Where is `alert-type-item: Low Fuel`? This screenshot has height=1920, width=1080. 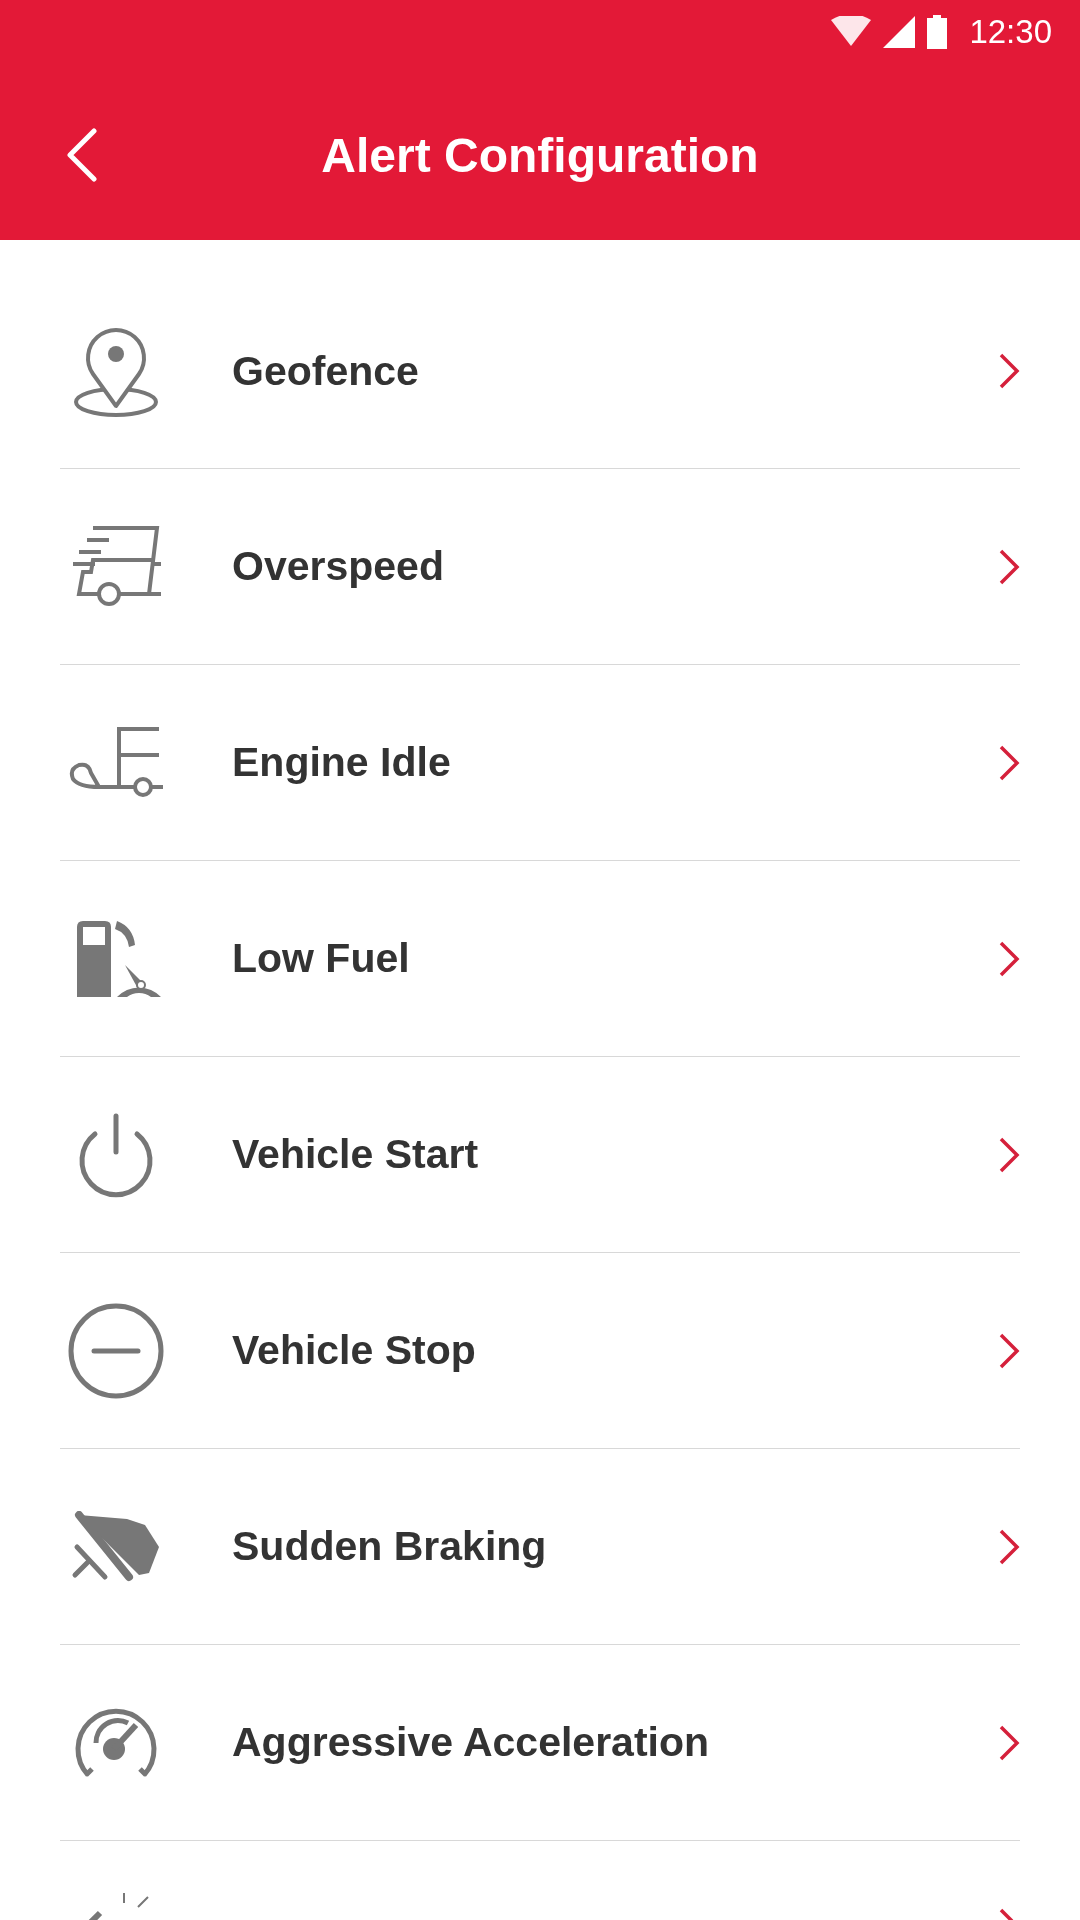 alert-type-item: Low Fuel is located at coordinates (540, 959).